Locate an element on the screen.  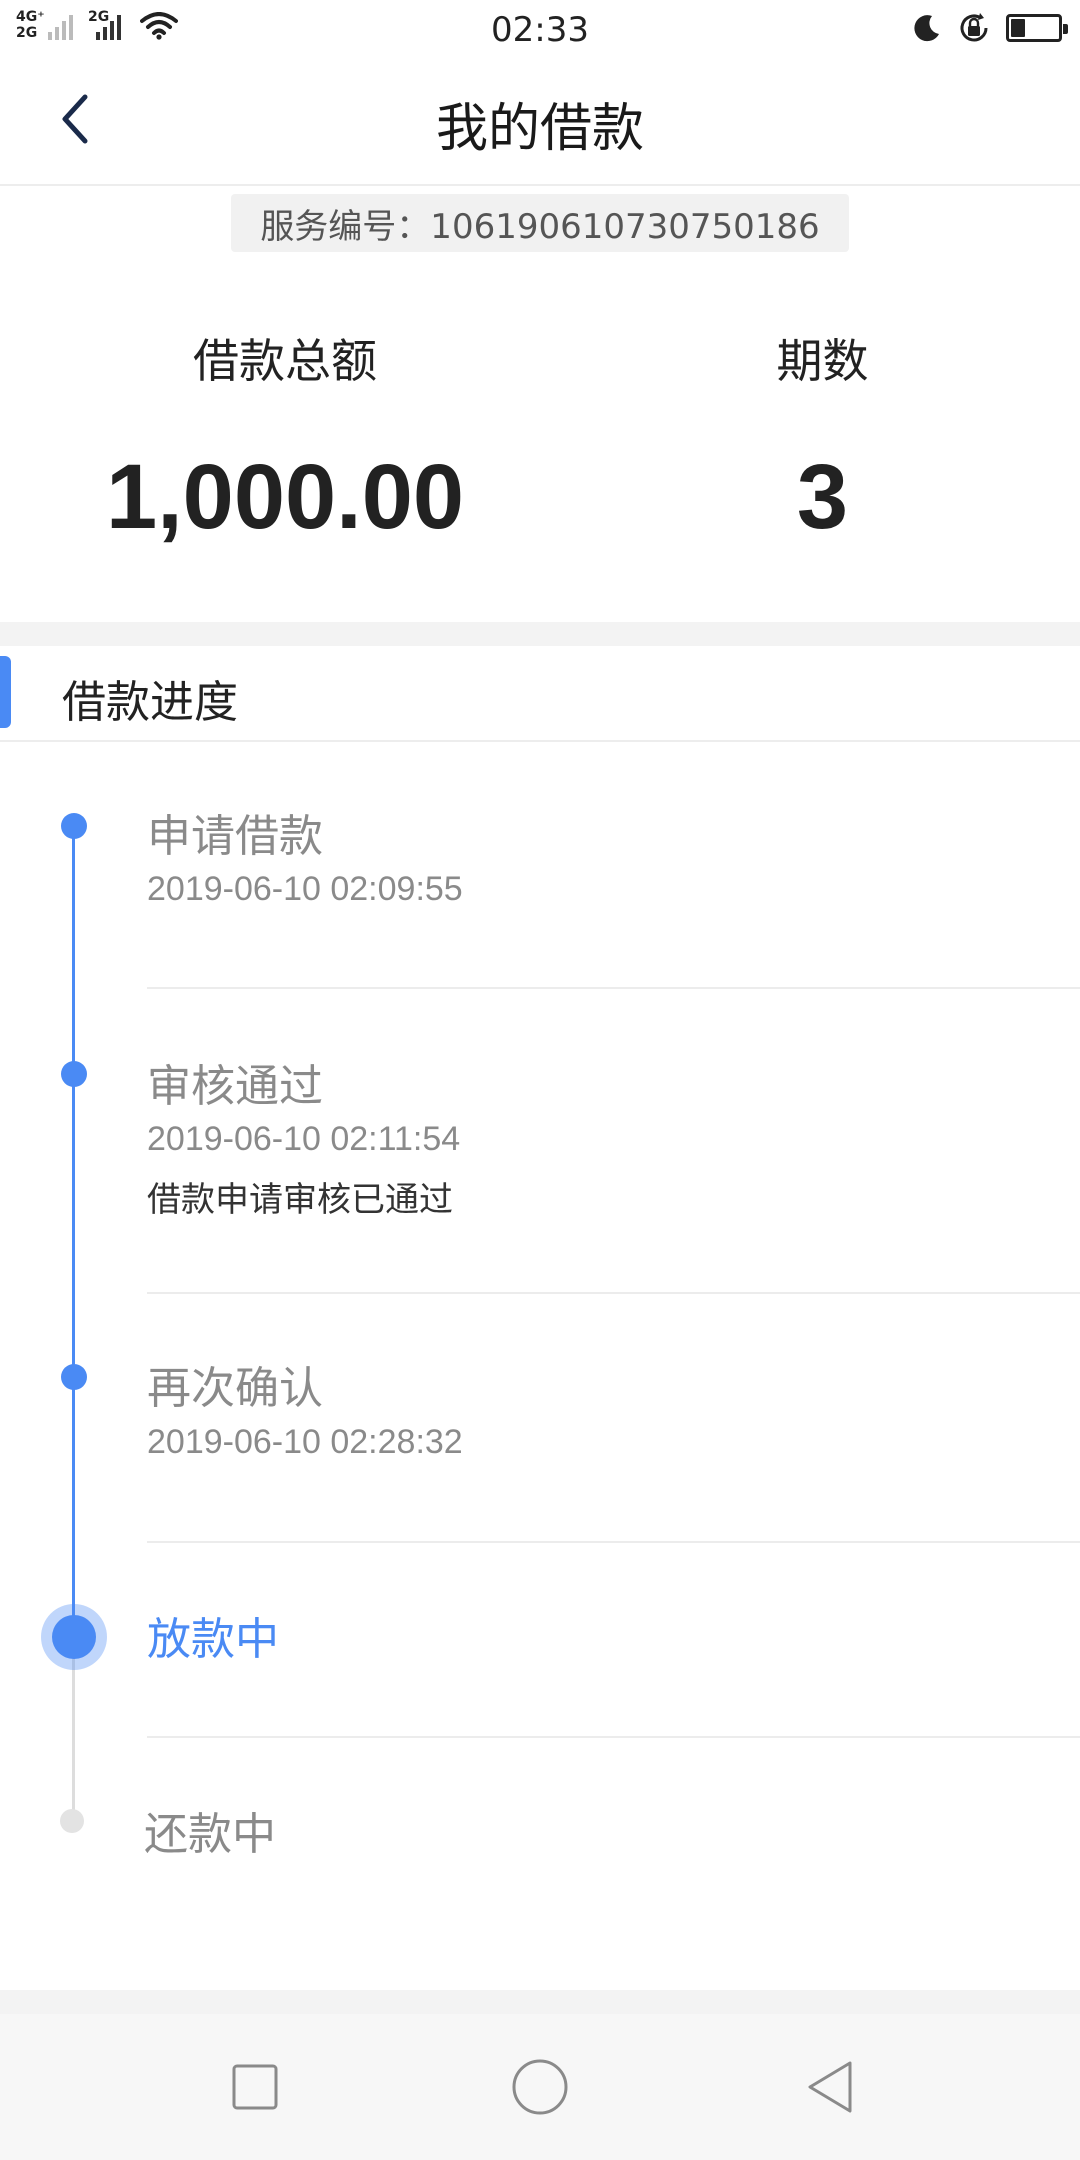
back-triangle-icon is located at coordinates (830, 2087).